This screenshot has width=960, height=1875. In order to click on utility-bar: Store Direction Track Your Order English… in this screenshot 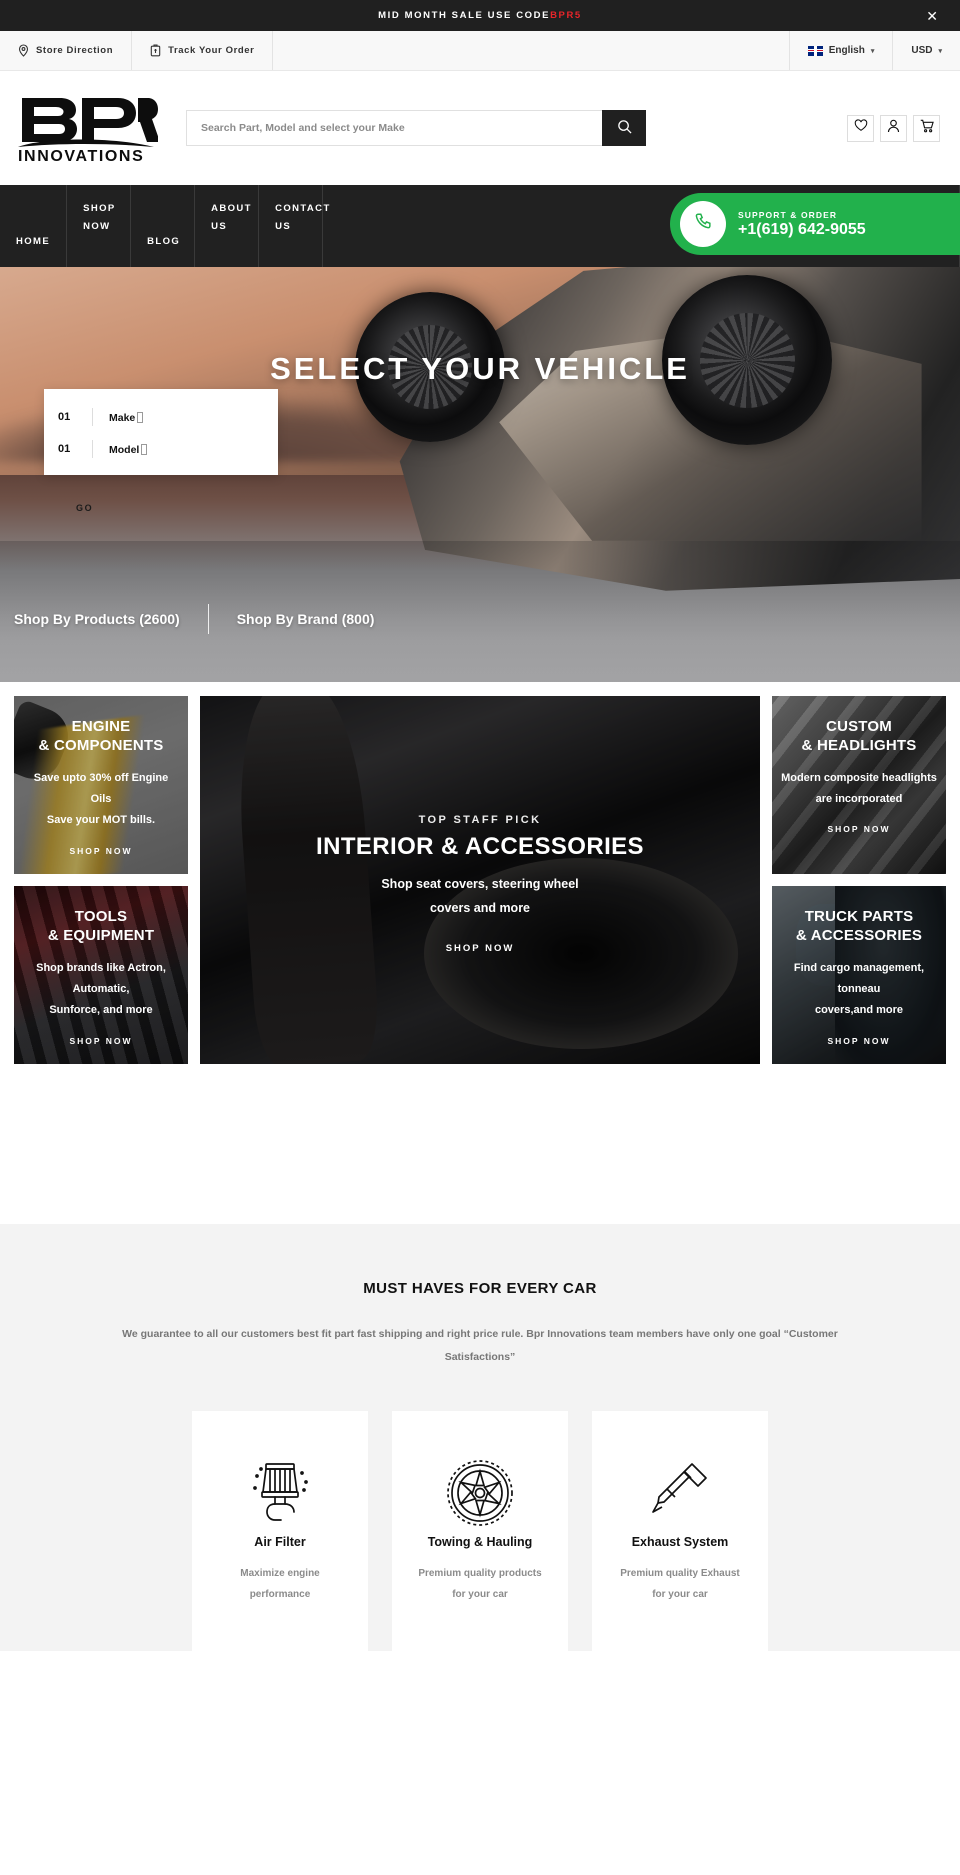, I will do `click(480, 51)`.